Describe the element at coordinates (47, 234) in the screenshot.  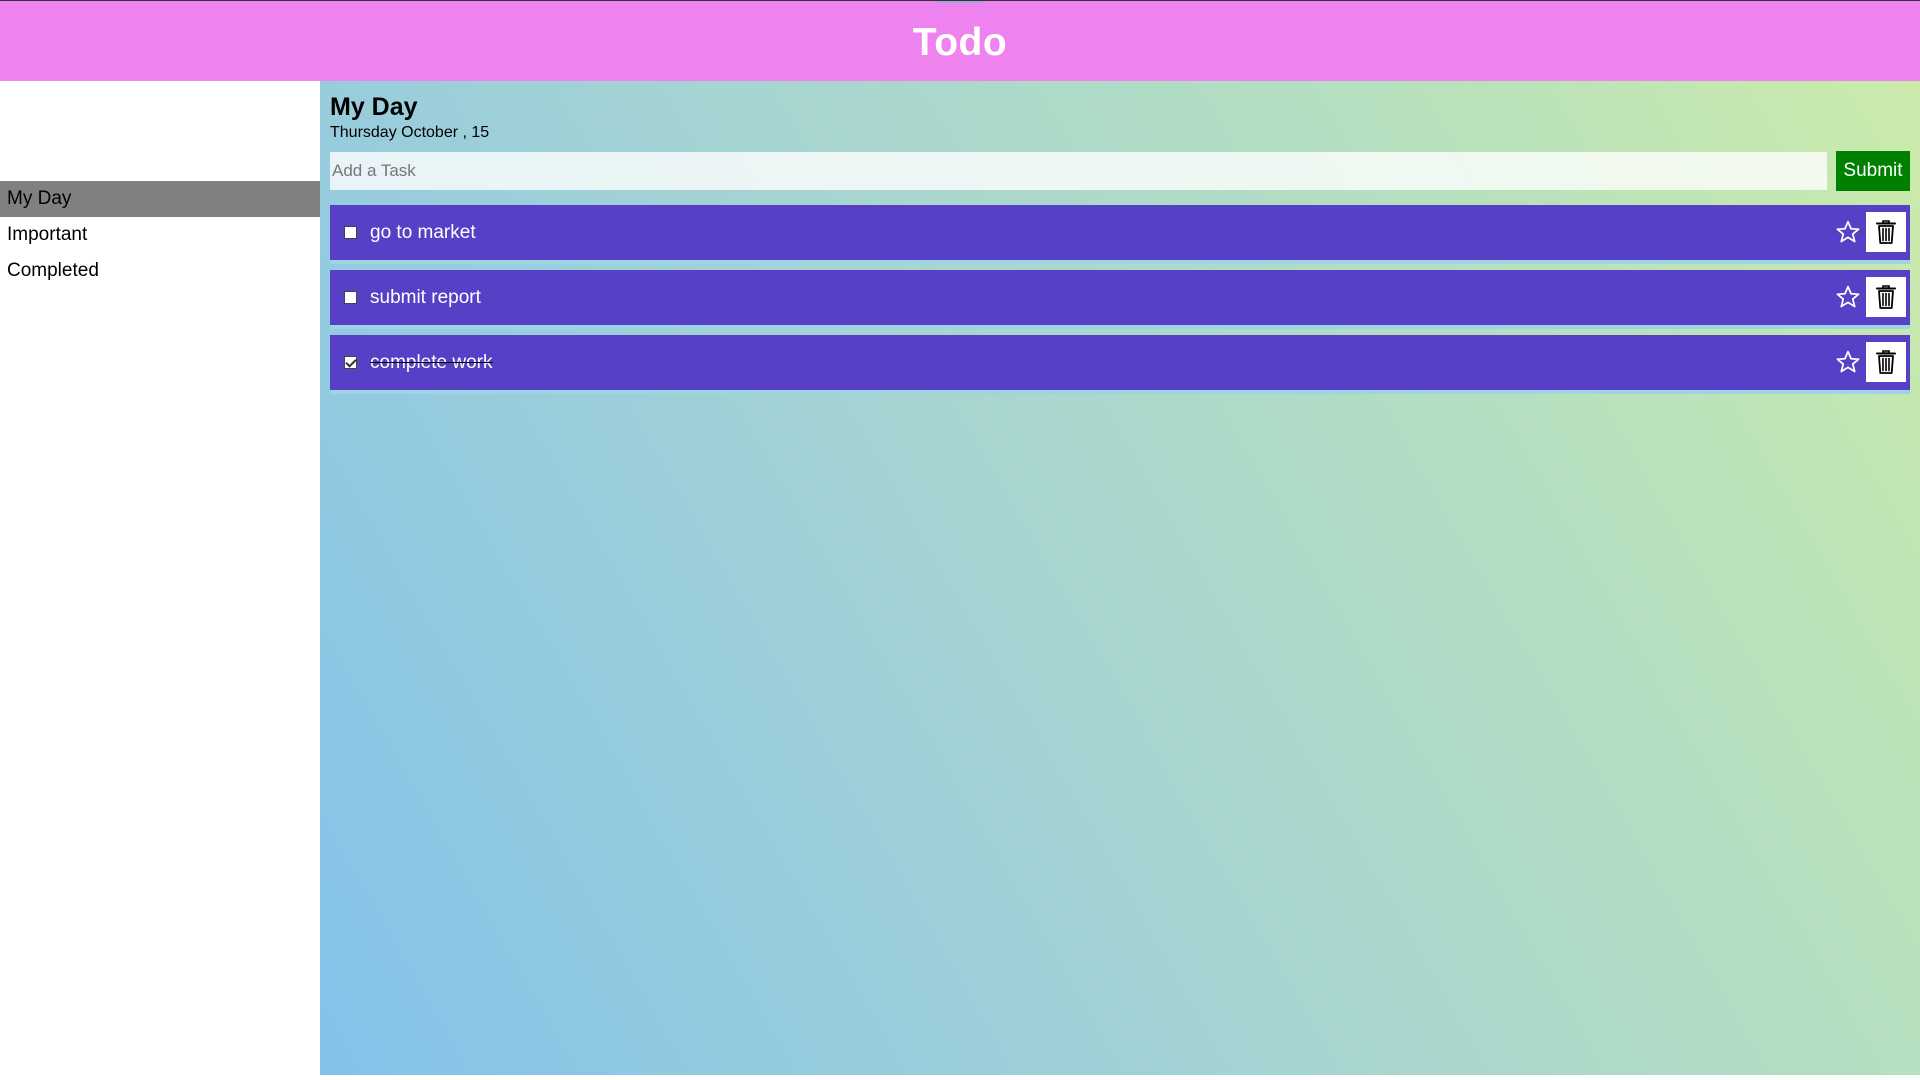
I see `sidebar-item-label: Important` at that location.